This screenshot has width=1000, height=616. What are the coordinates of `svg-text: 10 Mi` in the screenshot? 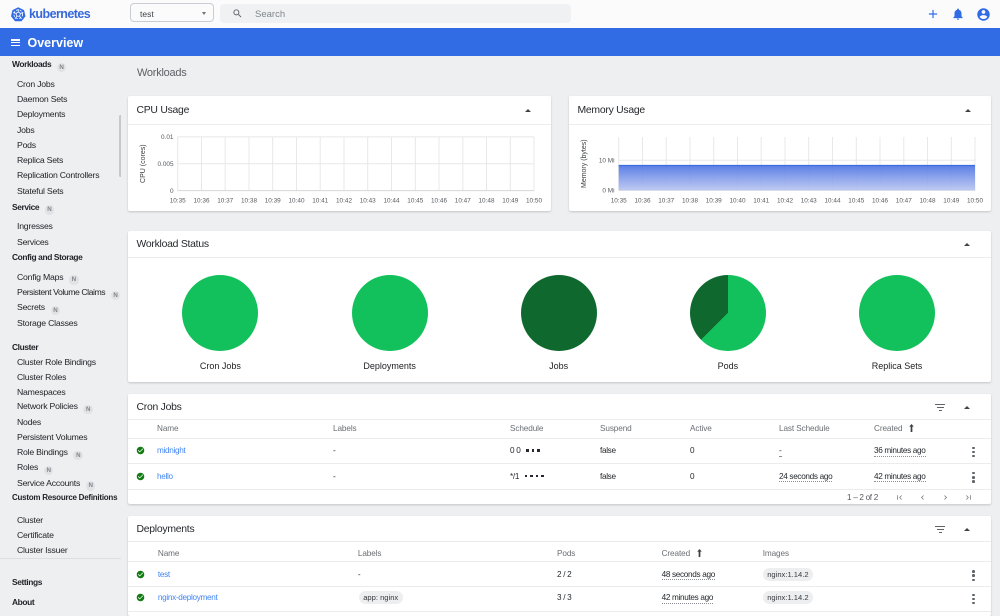 It's located at (607, 161).